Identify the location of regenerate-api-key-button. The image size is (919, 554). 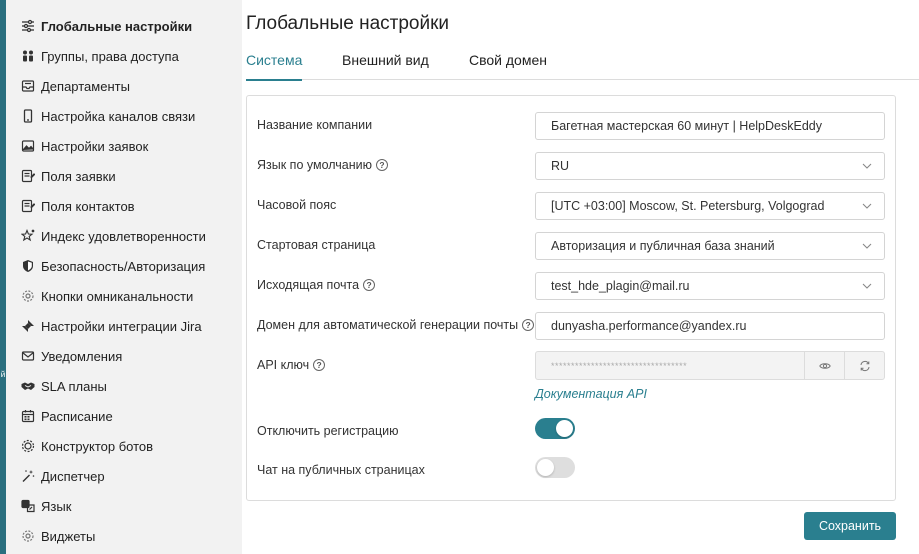
(864, 365).